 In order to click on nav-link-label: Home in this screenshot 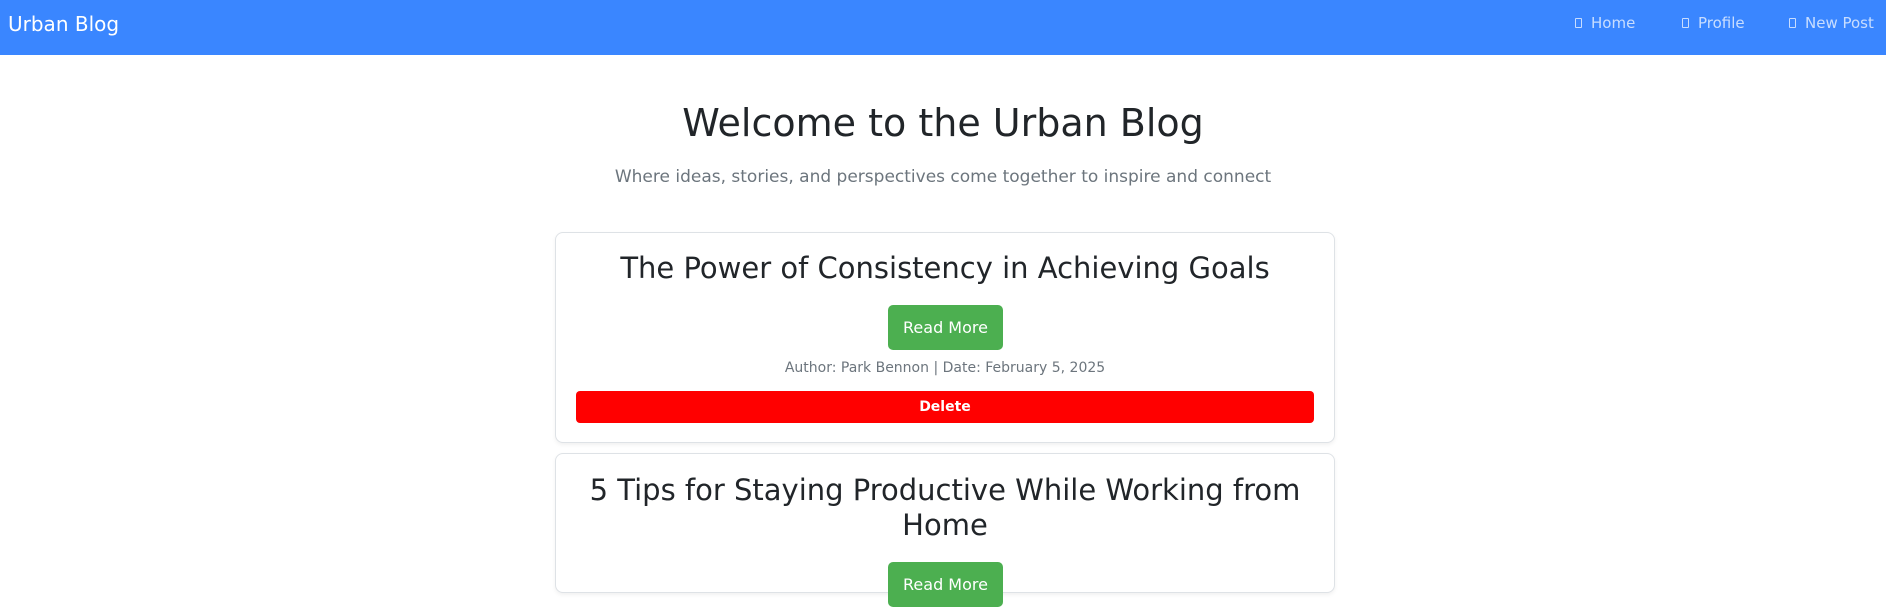, I will do `click(1613, 23)`.